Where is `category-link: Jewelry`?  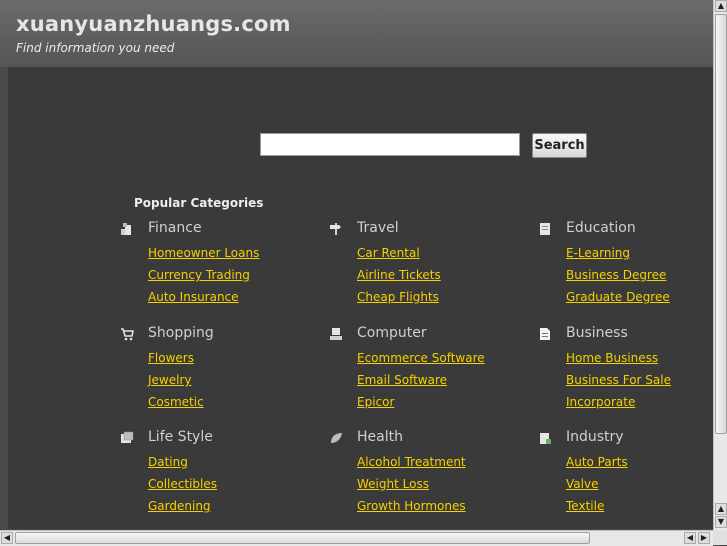 category-link: Jewelry is located at coordinates (176, 380).